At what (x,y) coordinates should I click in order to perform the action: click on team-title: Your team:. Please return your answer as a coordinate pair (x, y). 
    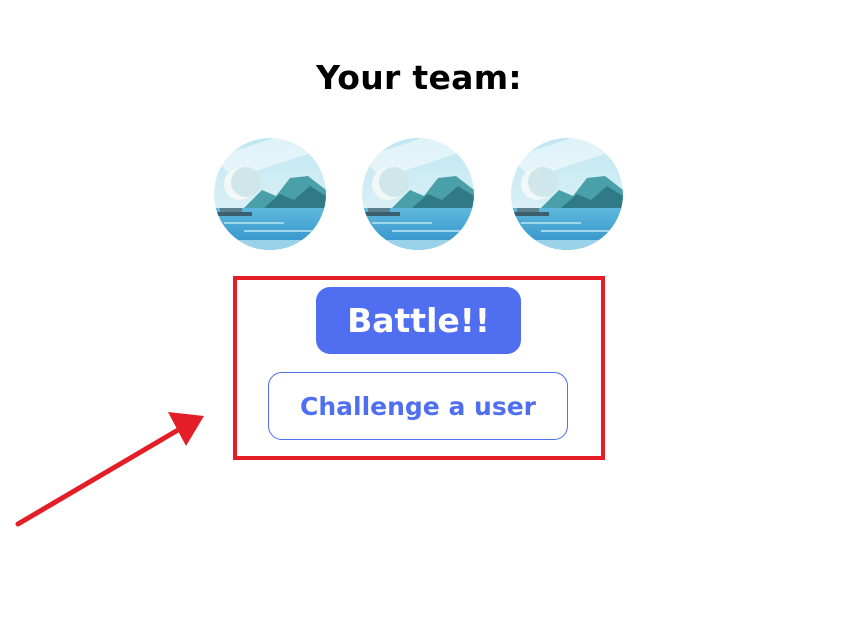
    Looking at the image, I should click on (419, 77).